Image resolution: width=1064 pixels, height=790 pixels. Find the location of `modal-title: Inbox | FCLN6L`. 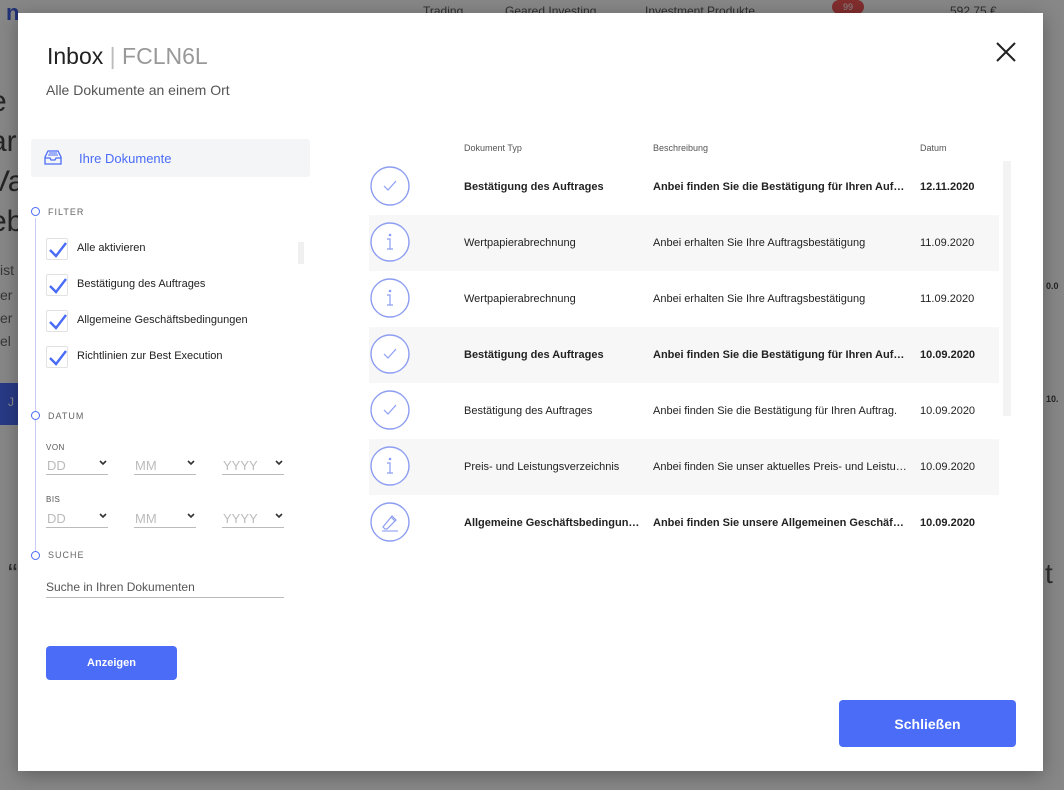

modal-title: Inbox | FCLN6L is located at coordinates (127, 56).